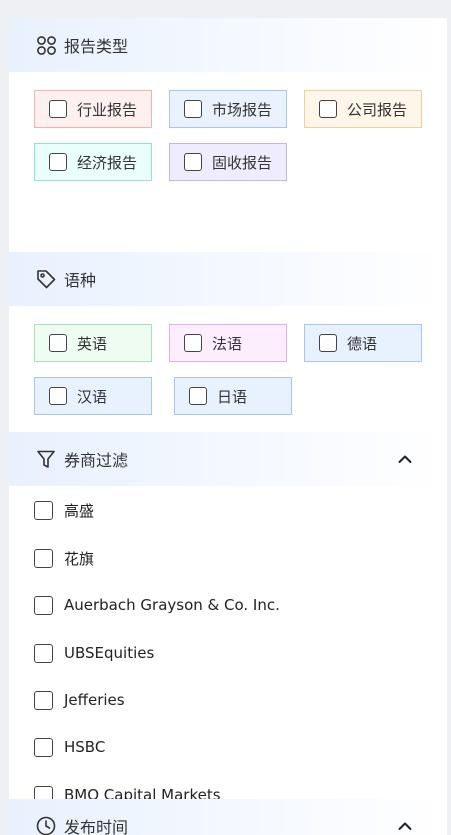 The height and width of the screenshot is (835, 451). I want to click on option-label: 汉语, so click(92, 396).